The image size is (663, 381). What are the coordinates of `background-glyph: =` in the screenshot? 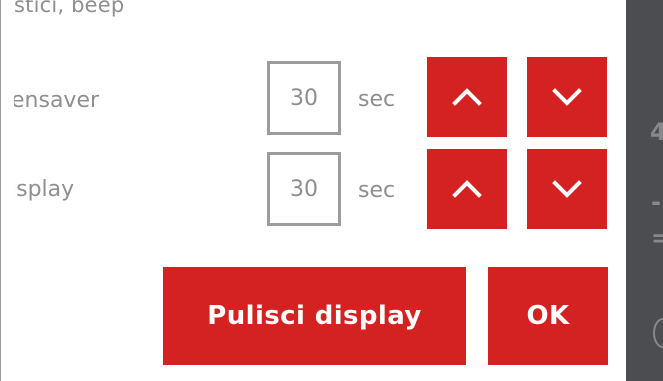 It's located at (657, 238).